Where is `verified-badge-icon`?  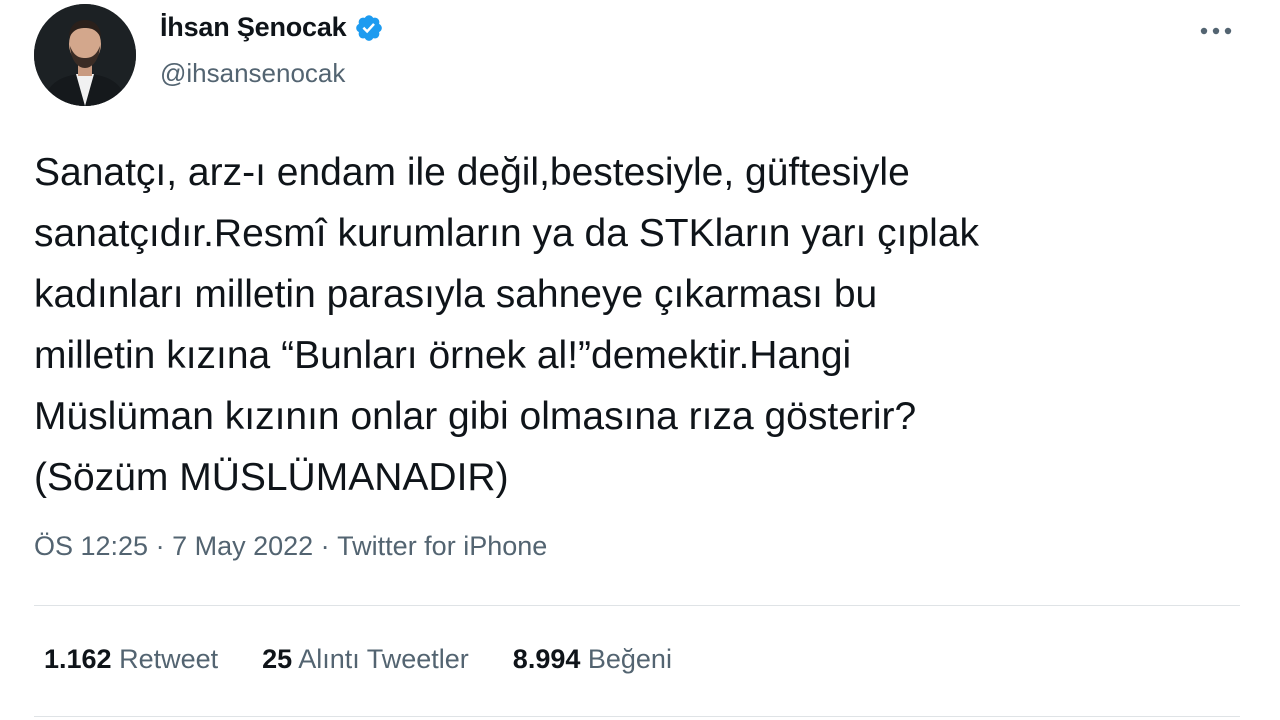
verified-badge-icon is located at coordinates (369, 28).